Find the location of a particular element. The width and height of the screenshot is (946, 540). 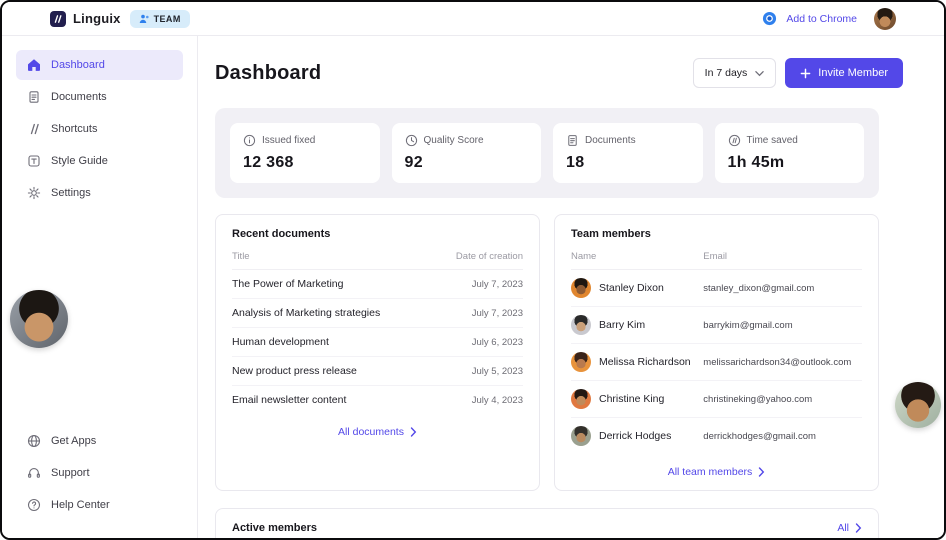

sidebar-item-label: Shortcuts is located at coordinates (74, 129).